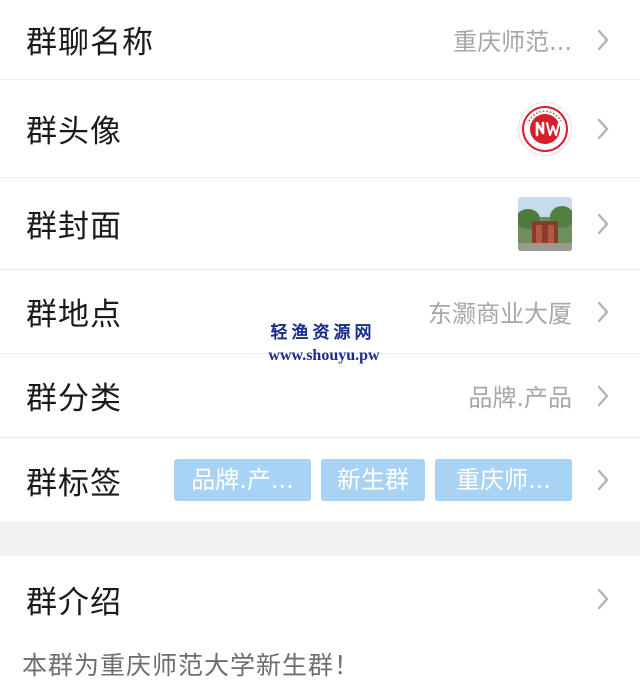 The height and width of the screenshot is (682, 640). What do you see at coordinates (500, 314) in the screenshot?
I see `group-location-value: 东灏商业大厦` at bounding box center [500, 314].